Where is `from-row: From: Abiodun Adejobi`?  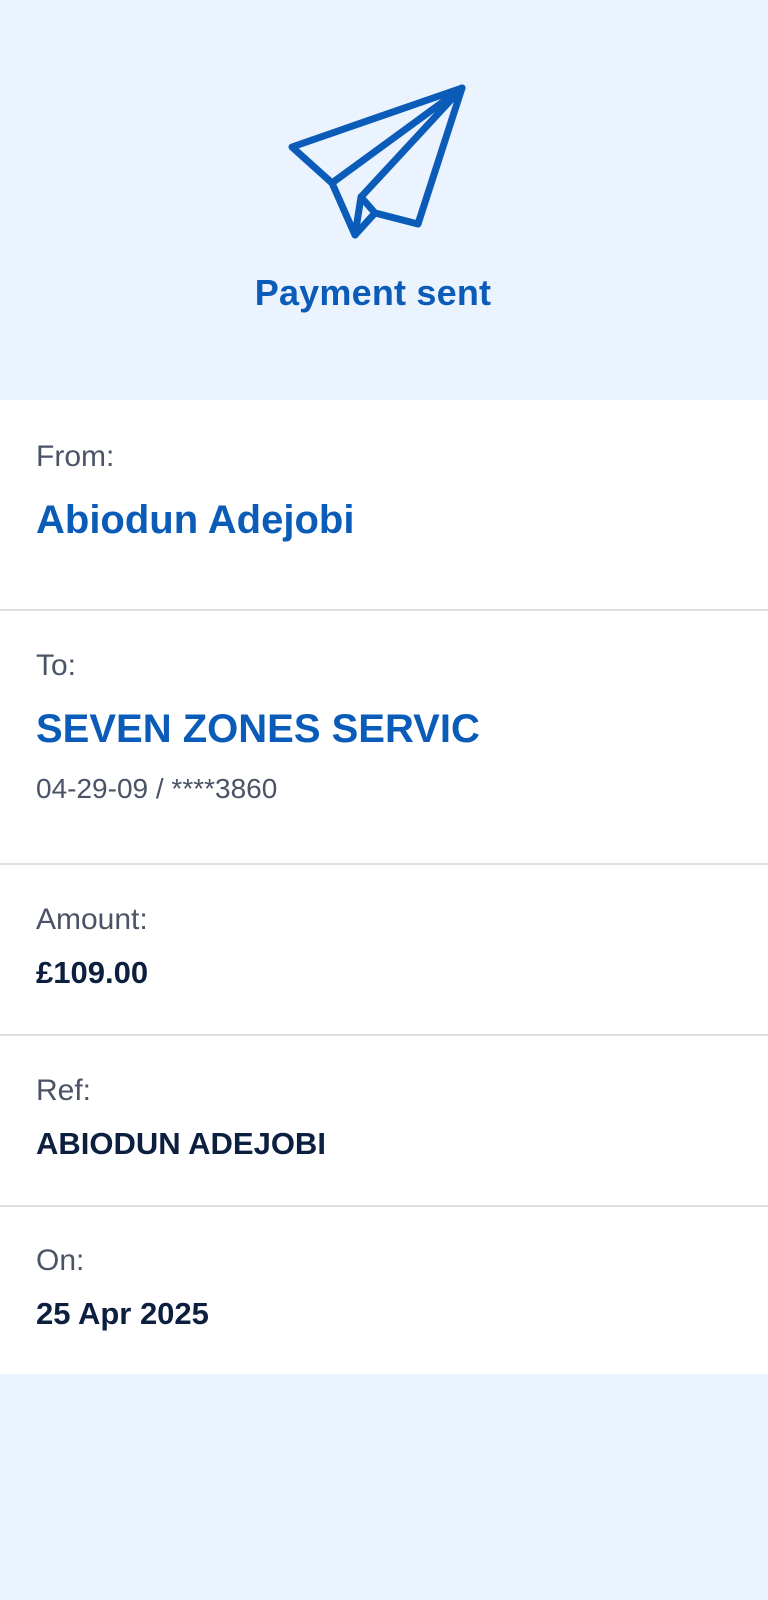 from-row: From: Abiodun Adejobi is located at coordinates (384, 505).